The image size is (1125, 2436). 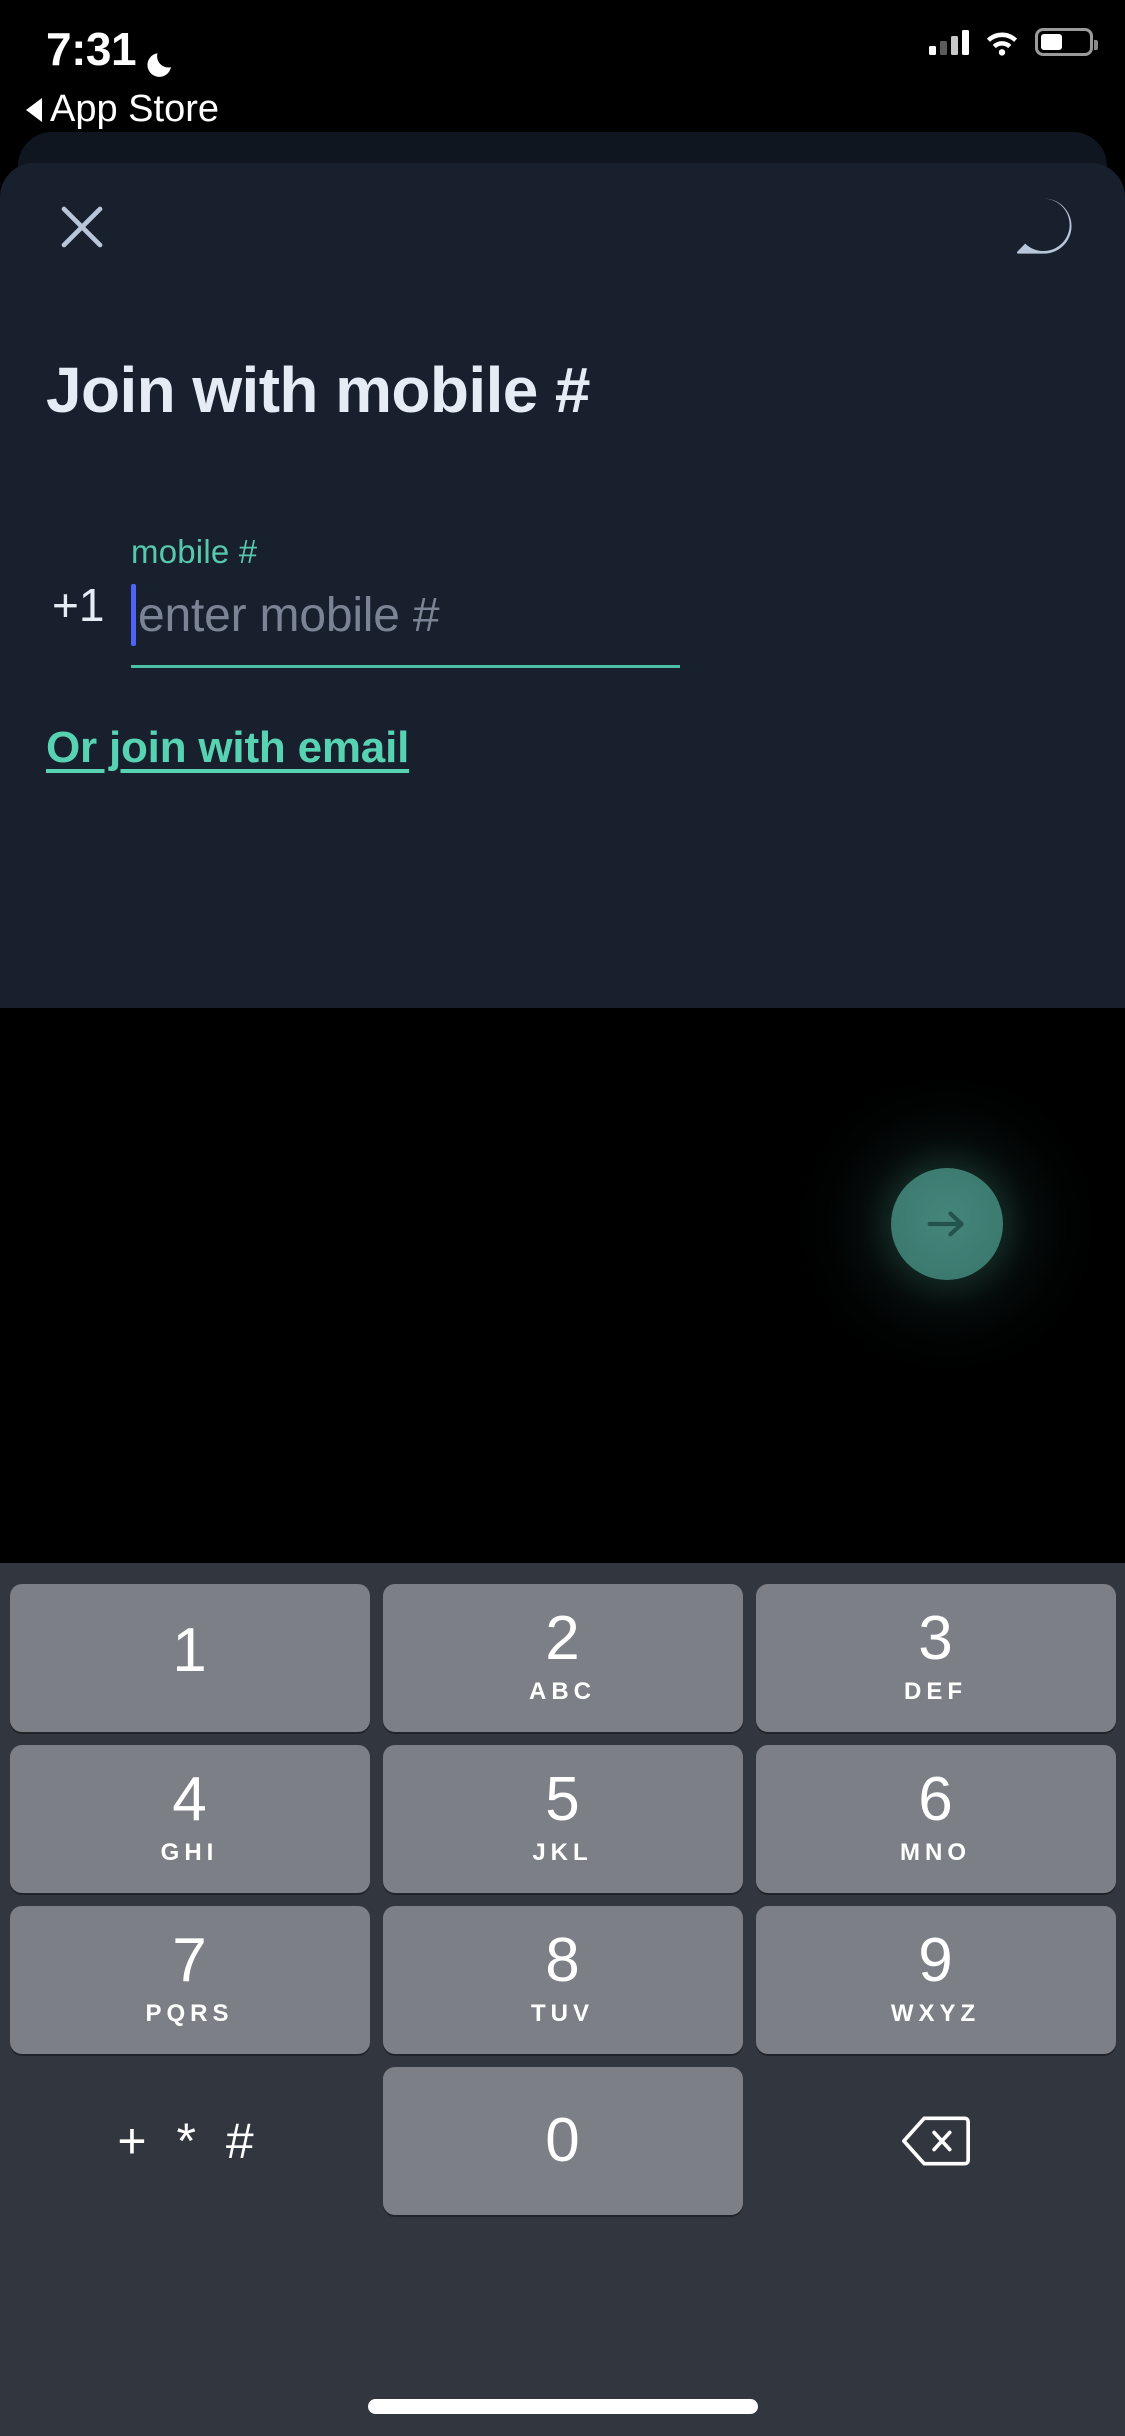 What do you see at coordinates (935, 2013) in the screenshot?
I see `key-letters: WXYZ` at bounding box center [935, 2013].